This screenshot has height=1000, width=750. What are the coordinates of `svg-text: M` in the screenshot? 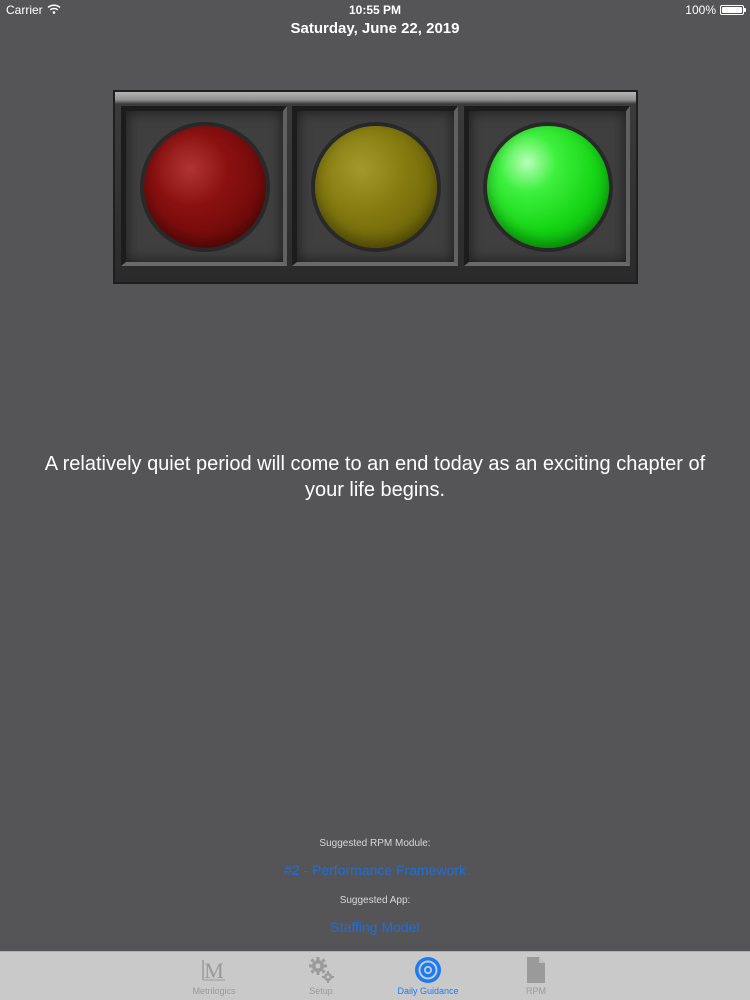 It's located at (214, 970).